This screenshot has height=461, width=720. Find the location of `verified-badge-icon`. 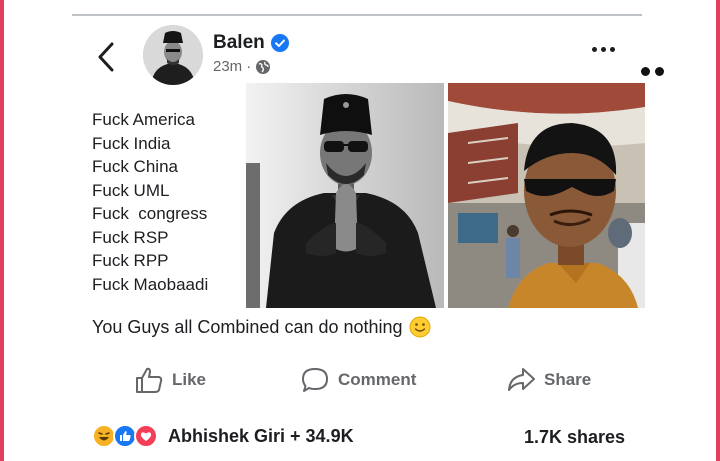

verified-badge-icon is located at coordinates (279, 43).